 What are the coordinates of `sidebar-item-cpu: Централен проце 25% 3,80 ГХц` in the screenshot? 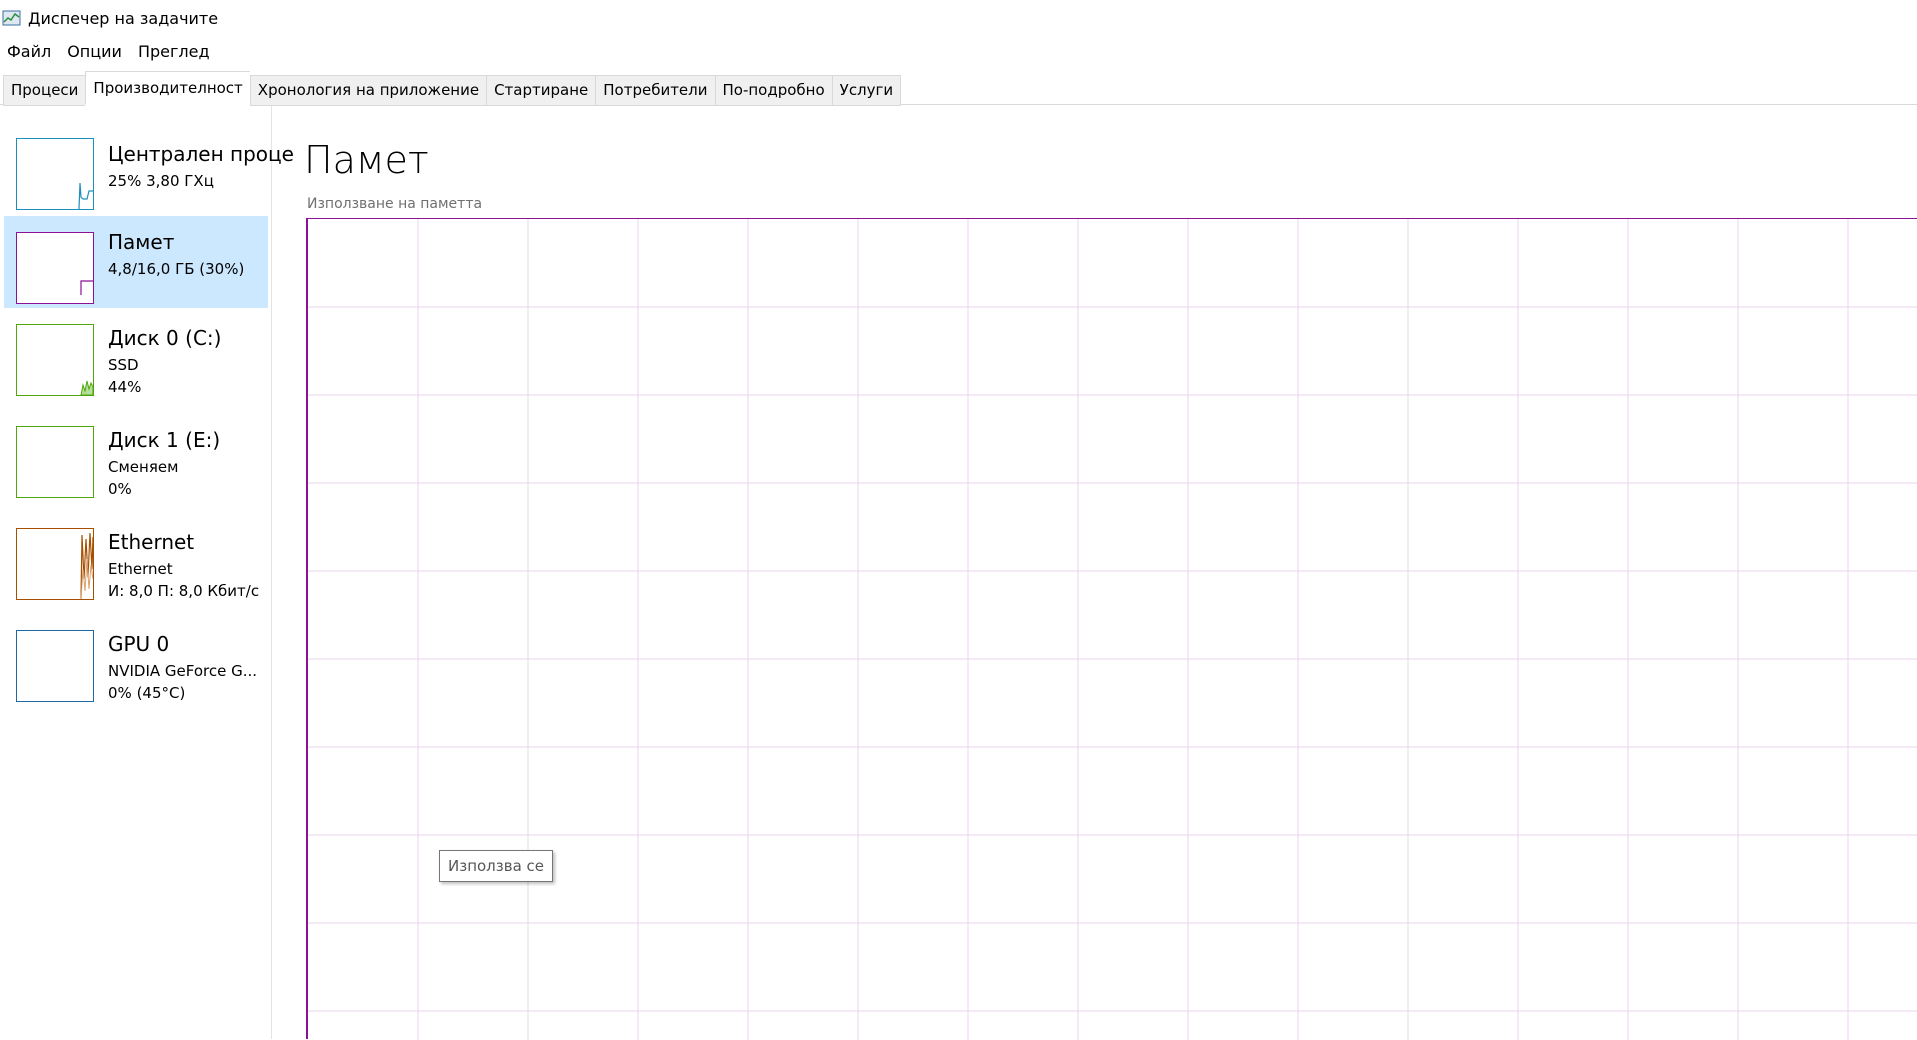 It's located at (149, 180).